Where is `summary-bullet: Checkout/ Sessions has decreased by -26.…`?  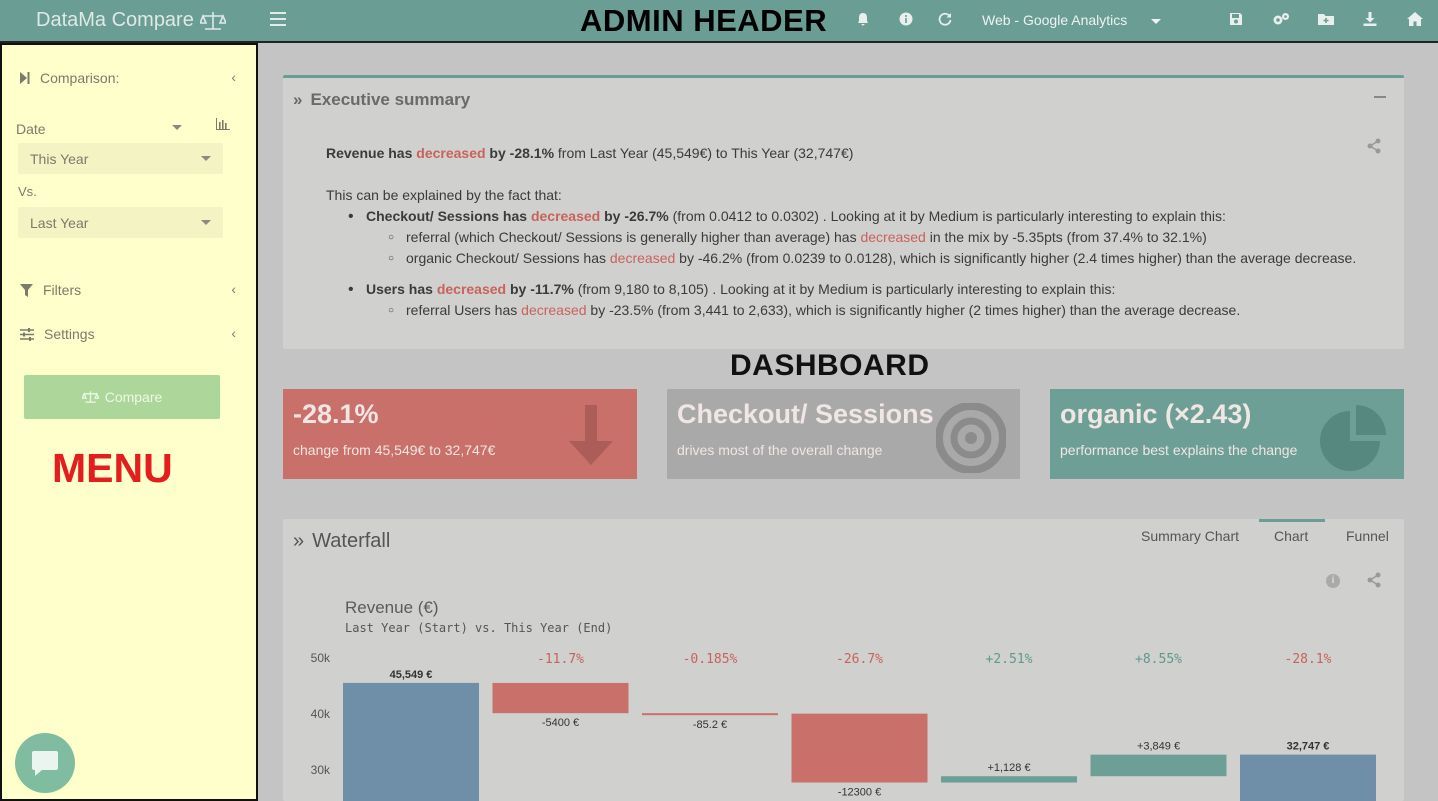 summary-bullet: Checkout/ Sessions has decreased by -26.… is located at coordinates (857, 237).